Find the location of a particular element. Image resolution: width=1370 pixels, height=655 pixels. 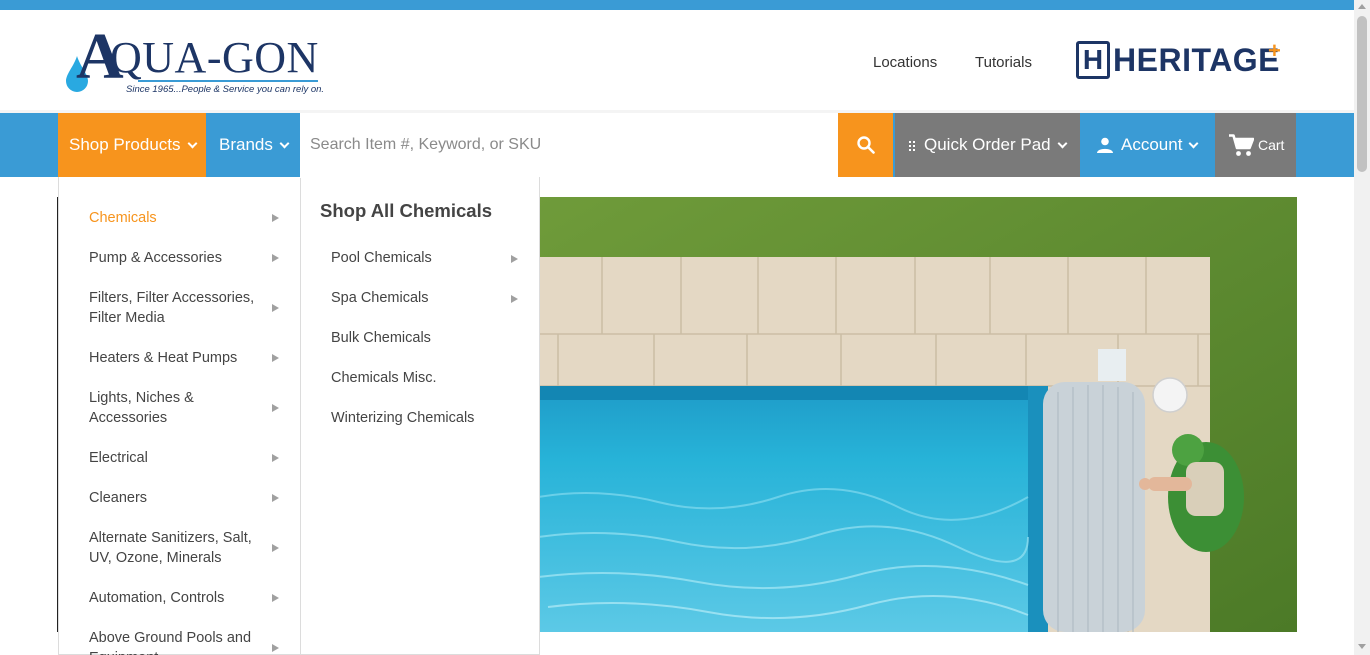

quick-order-pad-button: Quick Order Pad is located at coordinates (987, 145).